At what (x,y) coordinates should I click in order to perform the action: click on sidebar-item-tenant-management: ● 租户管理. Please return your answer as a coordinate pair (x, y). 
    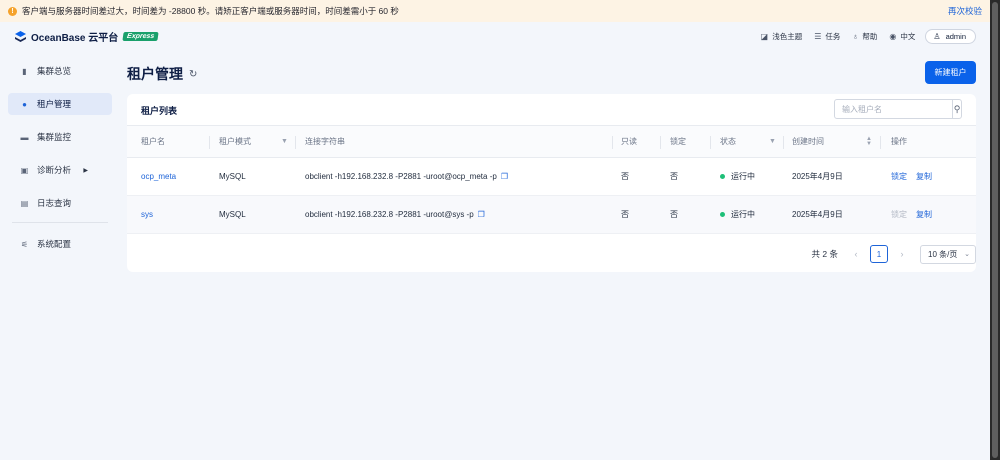
    Looking at the image, I should click on (60, 104).